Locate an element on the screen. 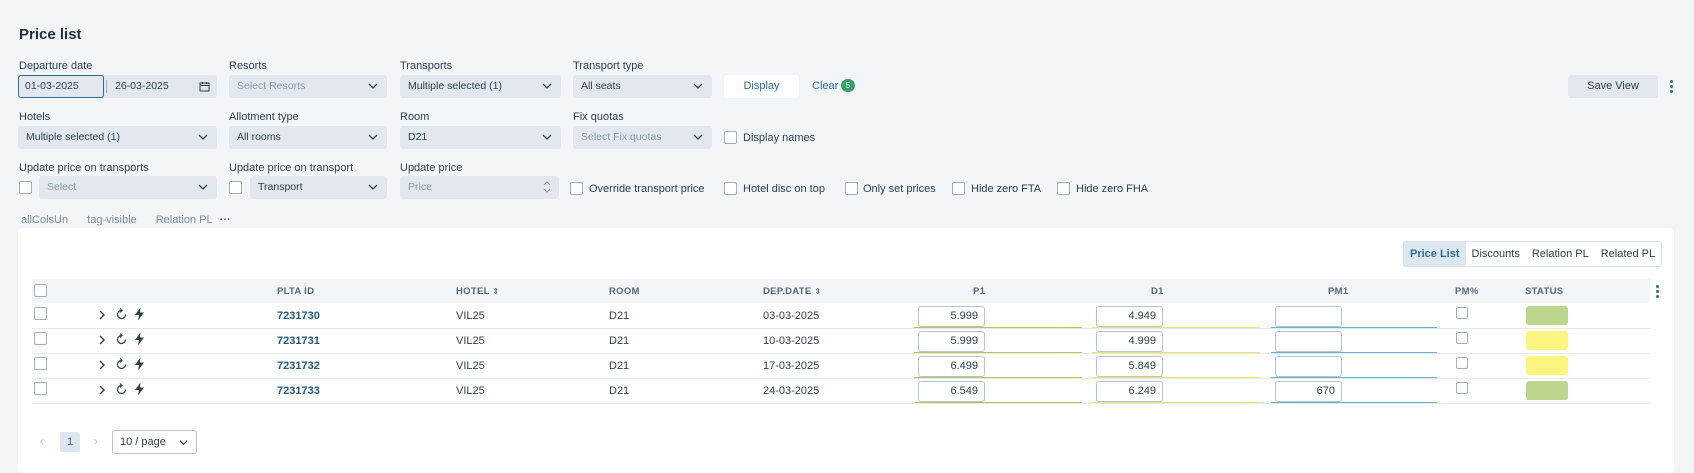  date-to-input: 26-03-2025 is located at coordinates (142, 86).